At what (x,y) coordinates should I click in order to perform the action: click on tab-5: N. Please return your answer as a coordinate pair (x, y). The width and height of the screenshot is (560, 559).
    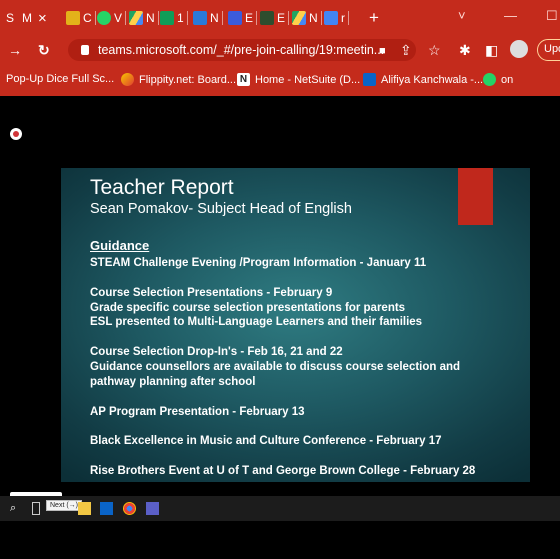
    Looking at the image, I should click on (144, 18).